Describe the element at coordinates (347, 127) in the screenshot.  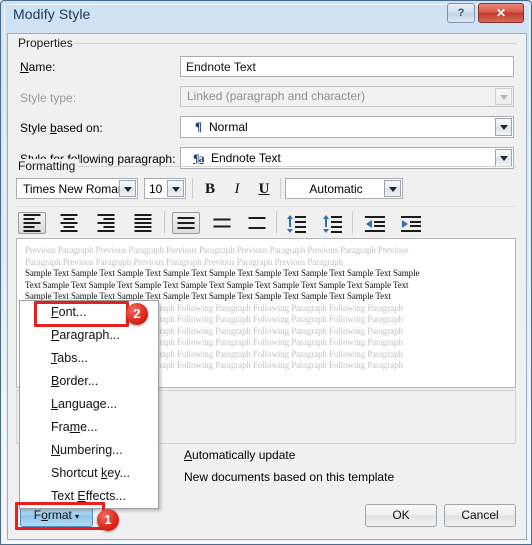
I see `style-based-on-select: ¶ Normal` at that location.